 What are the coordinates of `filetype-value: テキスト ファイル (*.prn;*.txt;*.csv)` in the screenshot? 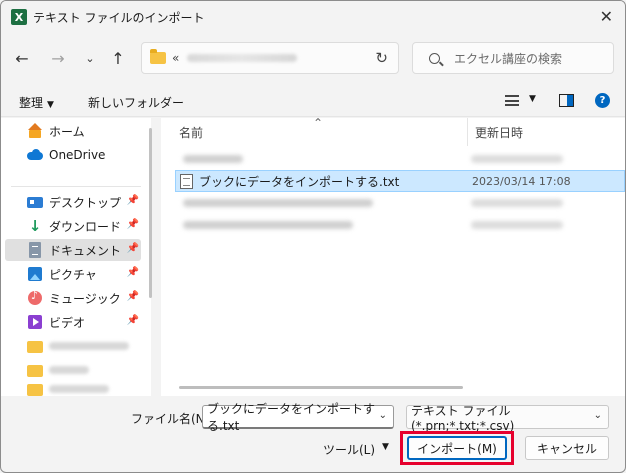 It's located at (463, 418).